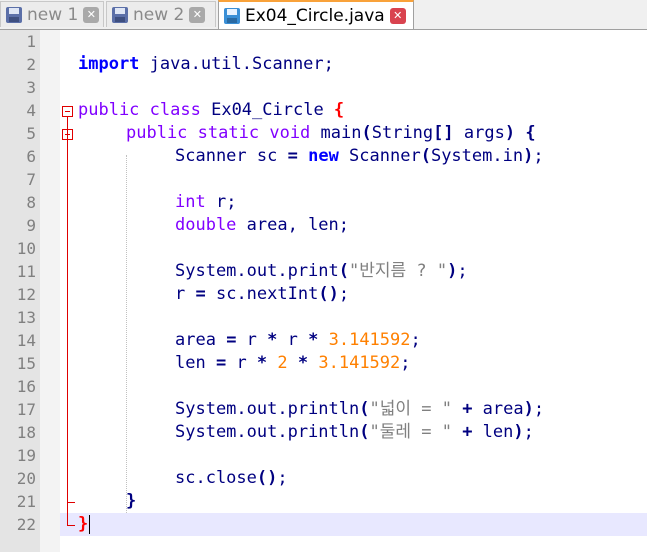  Describe the element at coordinates (31, 156) in the screenshot. I see `line-number: 6` at that location.